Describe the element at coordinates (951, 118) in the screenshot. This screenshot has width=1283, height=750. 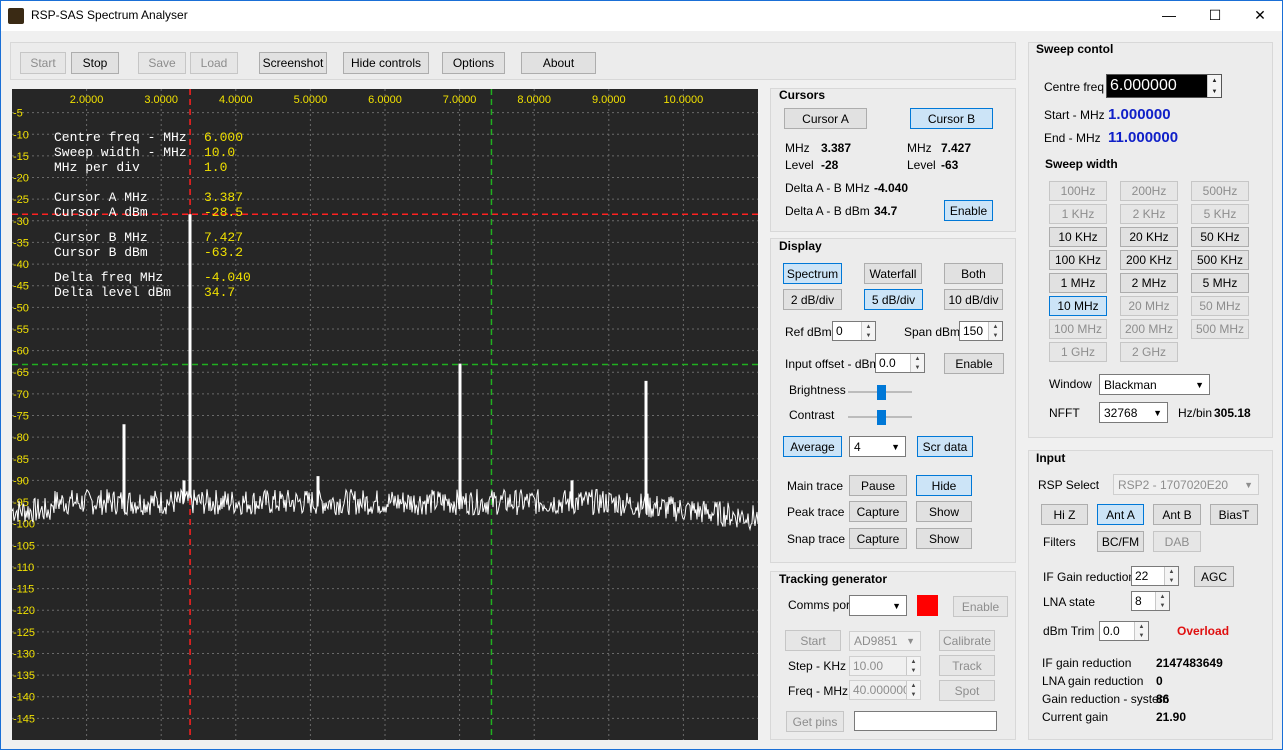
I see `cursor-b-button: Cursor B` at that location.